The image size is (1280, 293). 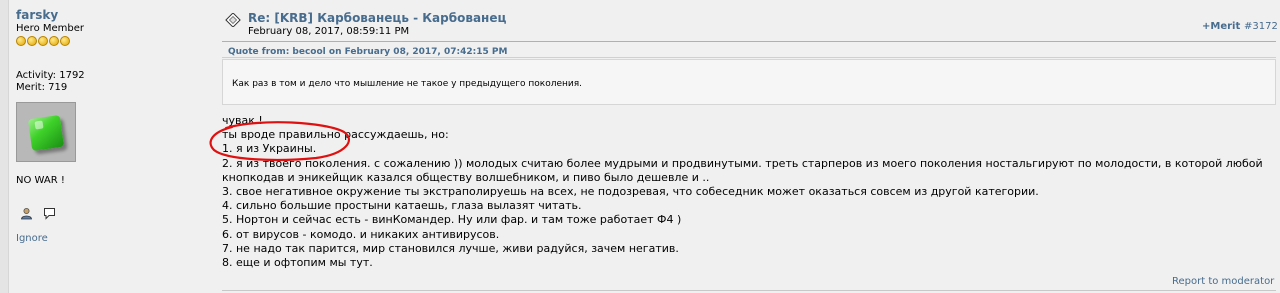 I want to click on post-number-link: #3172, so click(x=1261, y=26).